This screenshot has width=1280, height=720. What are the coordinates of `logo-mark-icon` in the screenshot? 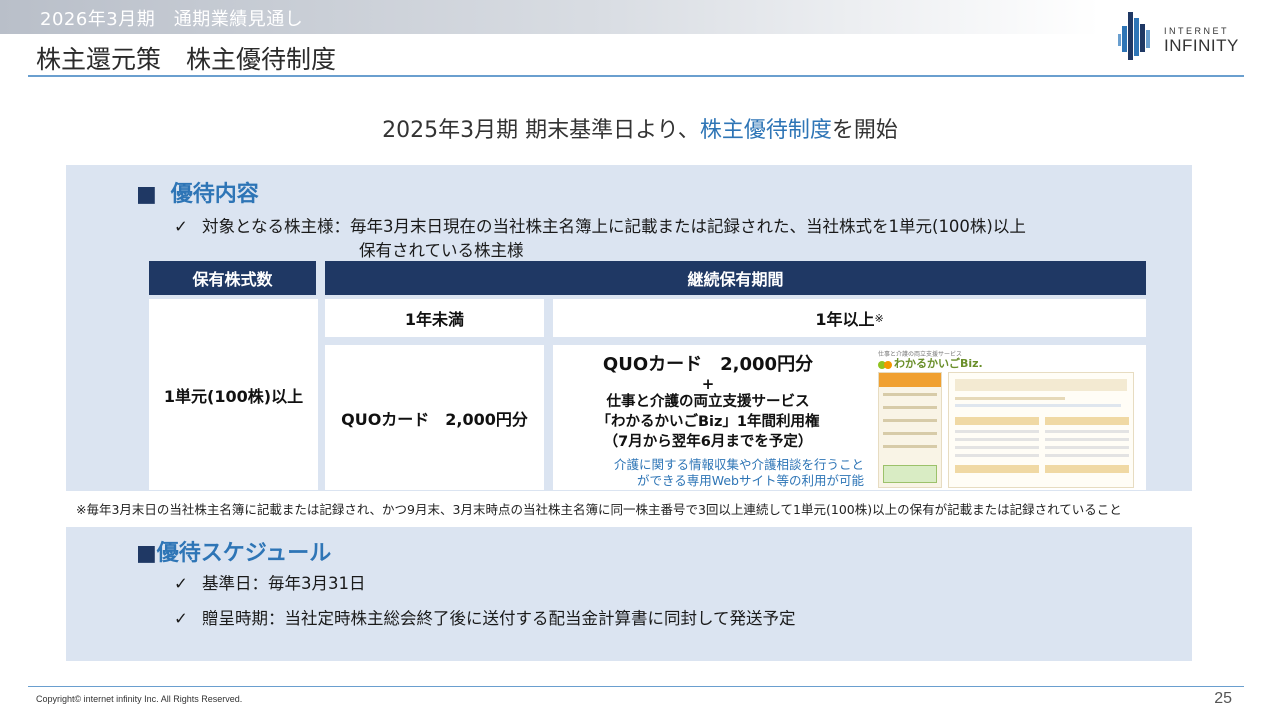 It's located at (1134, 36).